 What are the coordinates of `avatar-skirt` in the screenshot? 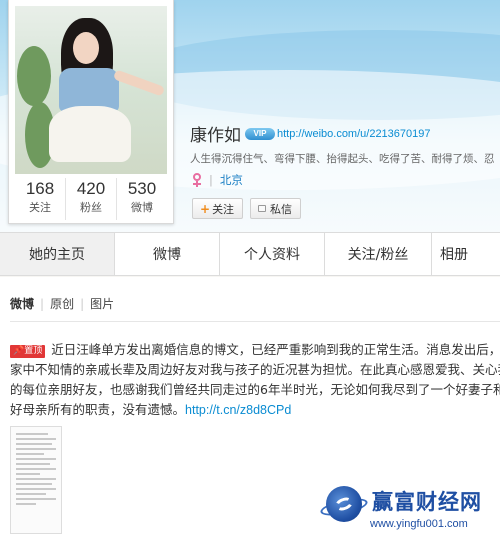 It's located at (90, 134).